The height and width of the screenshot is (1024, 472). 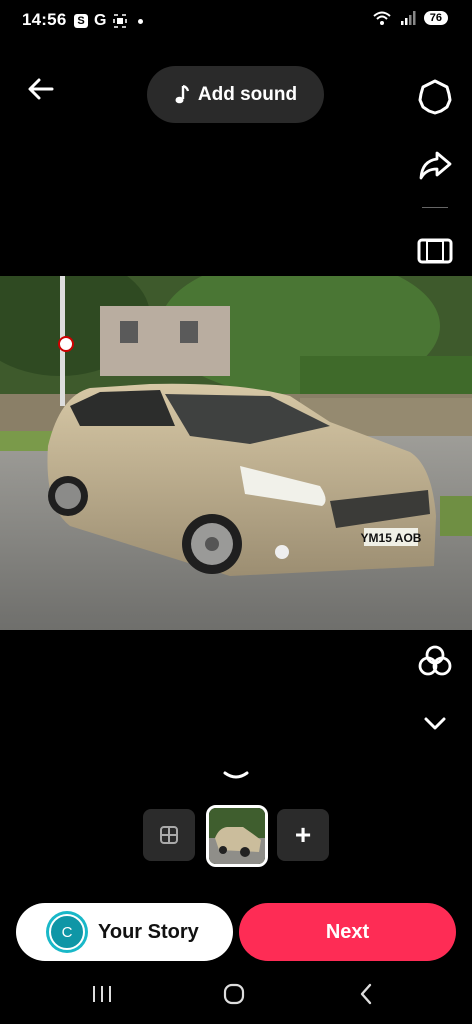 I want to click on svg-text: YM15 AOB, so click(x=391, y=538).